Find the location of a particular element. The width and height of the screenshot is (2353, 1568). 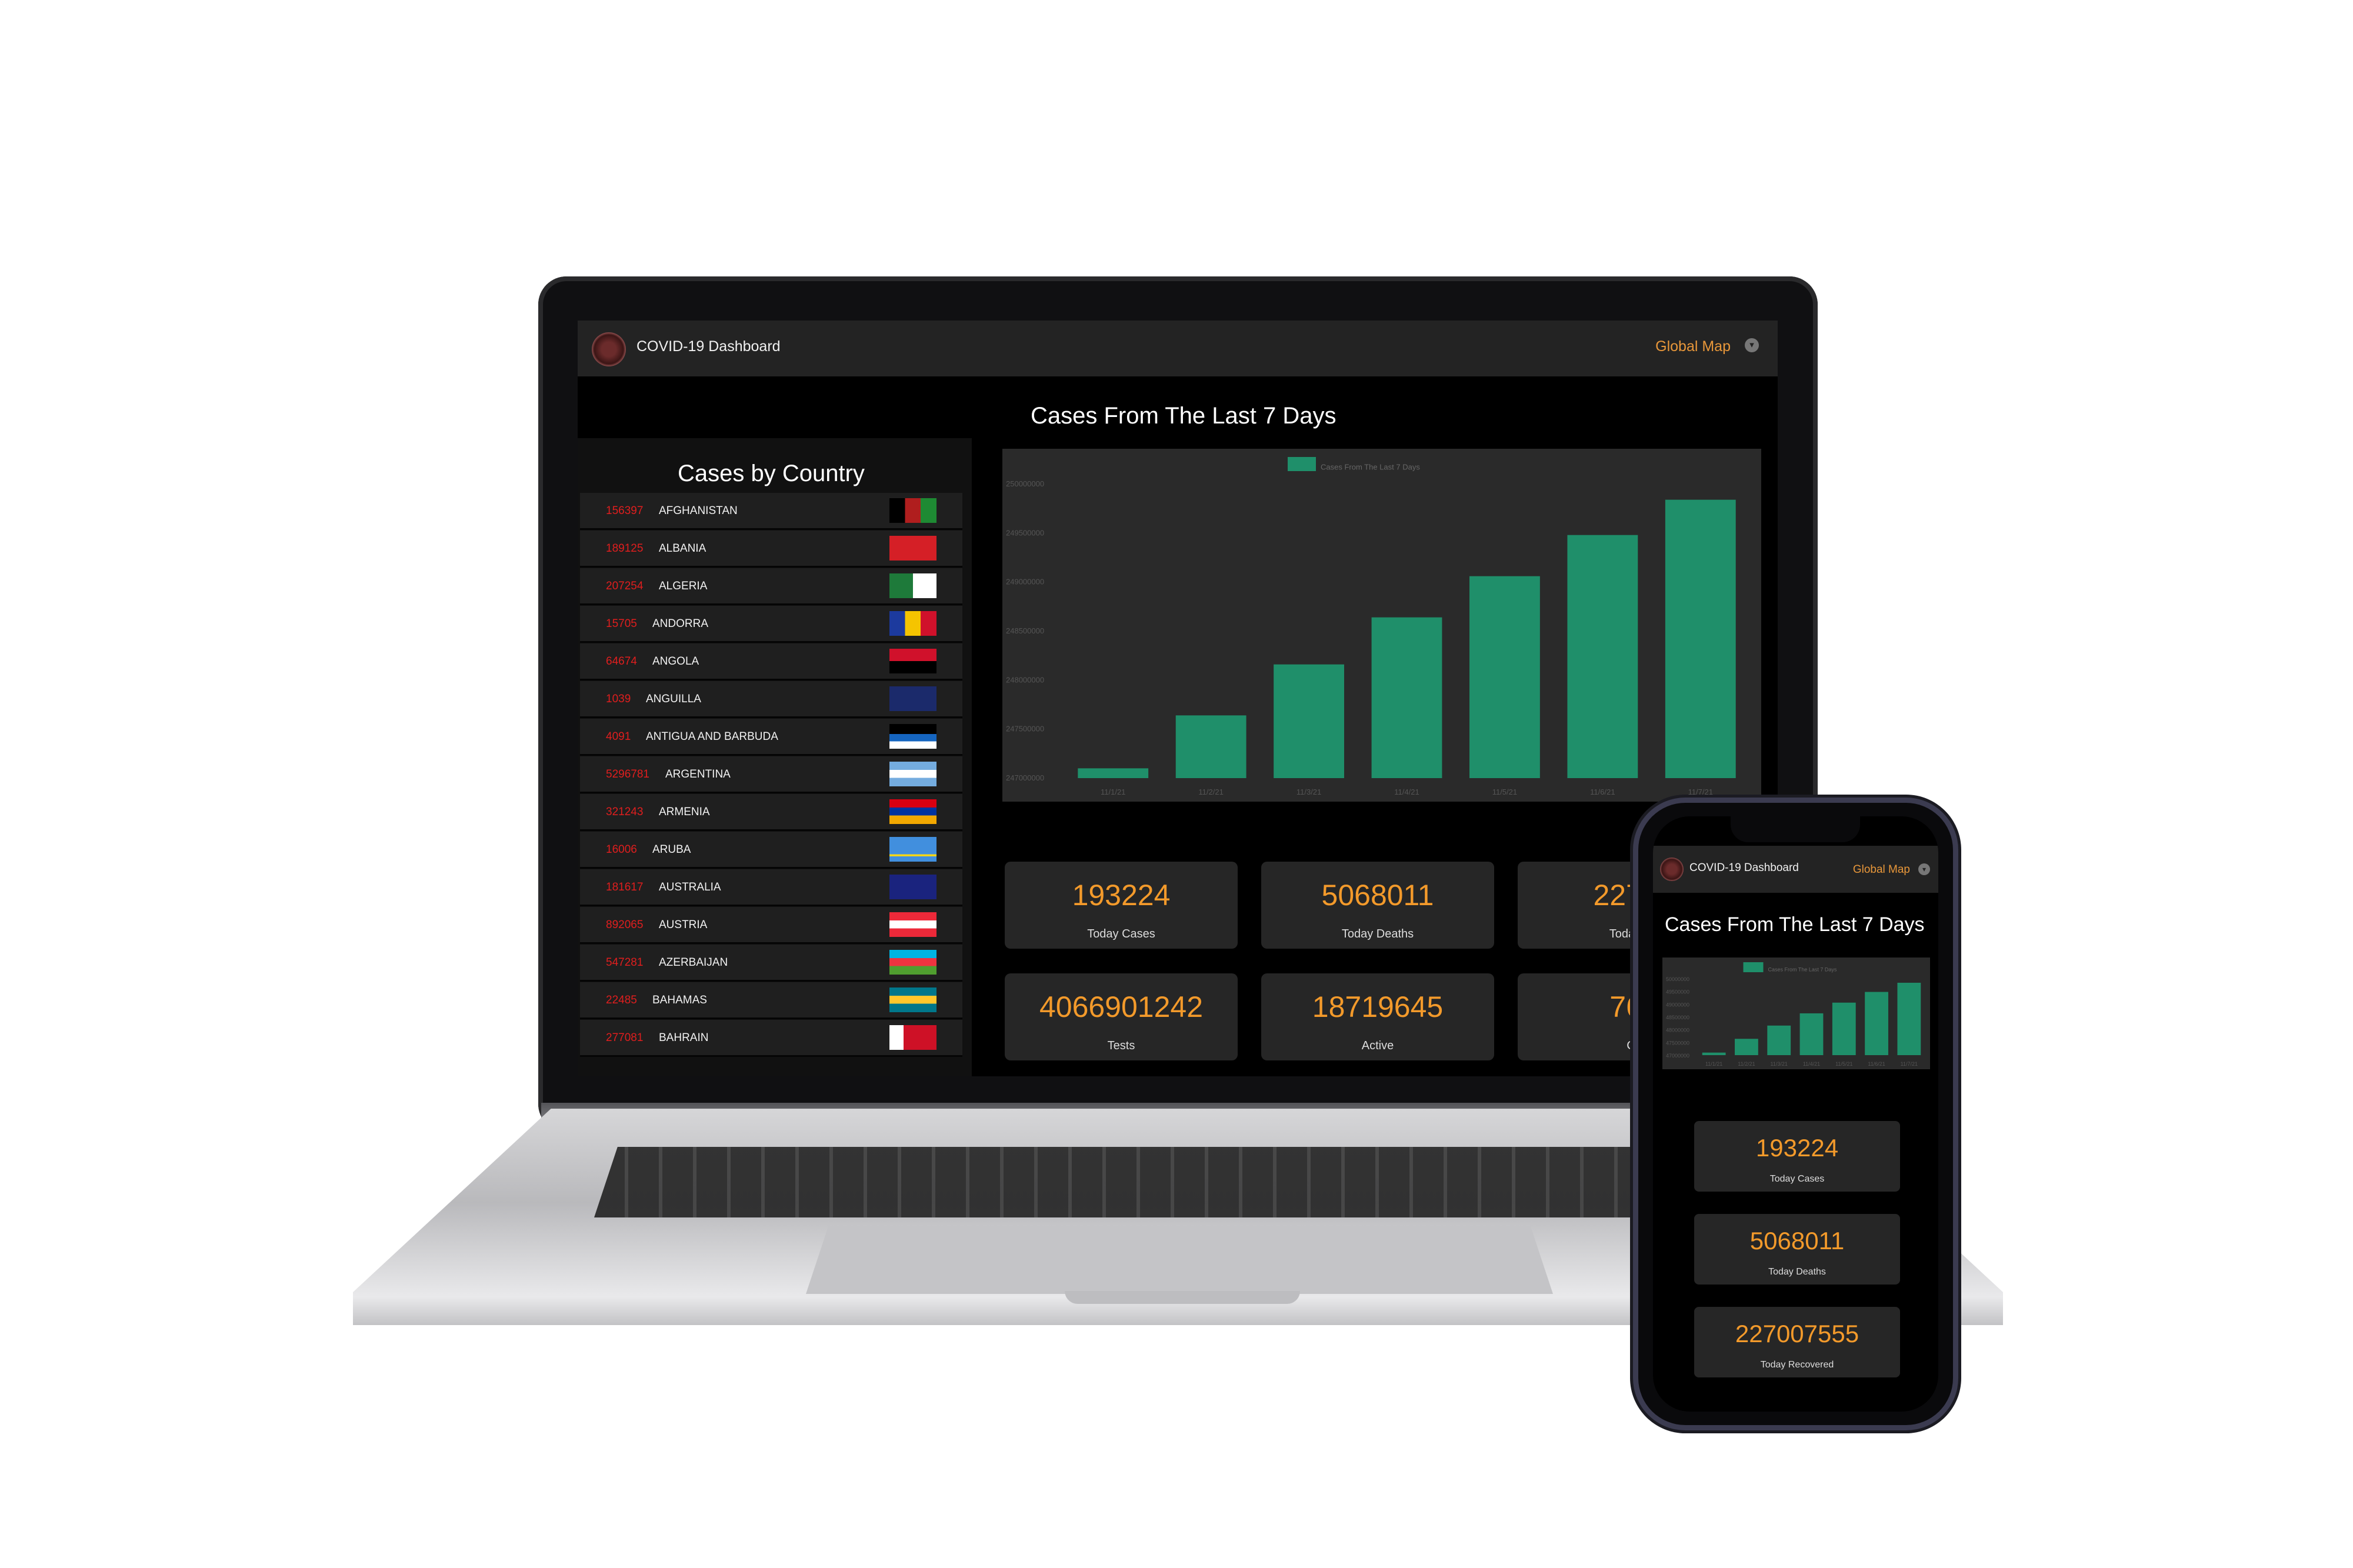

country-row: 547281 AZERBAIJAN is located at coordinates (771, 963).